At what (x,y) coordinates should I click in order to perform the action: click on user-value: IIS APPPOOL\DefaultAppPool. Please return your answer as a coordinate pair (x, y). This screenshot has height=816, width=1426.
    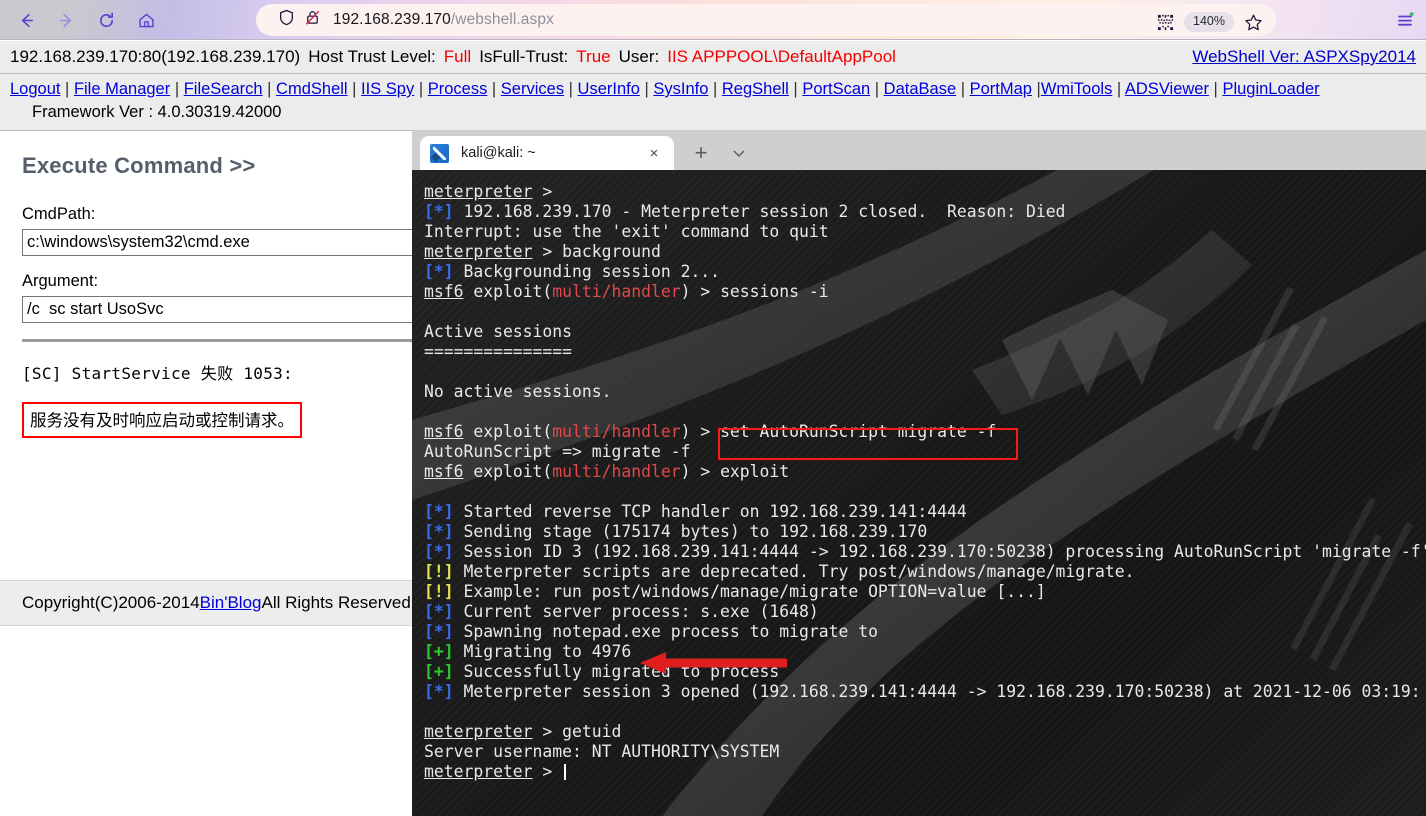
    Looking at the image, I should click on (781, 56).